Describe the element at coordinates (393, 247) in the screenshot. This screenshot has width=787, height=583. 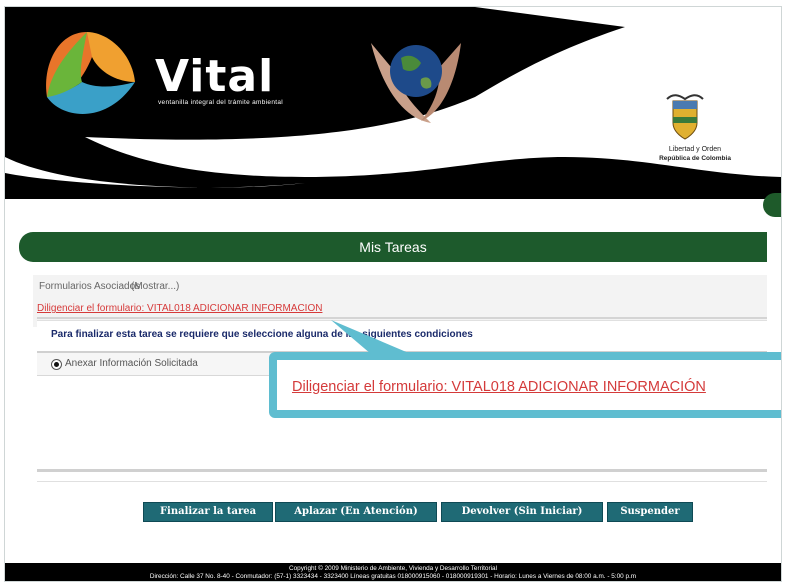
I see `page-title: Mis Tareas` at that location.